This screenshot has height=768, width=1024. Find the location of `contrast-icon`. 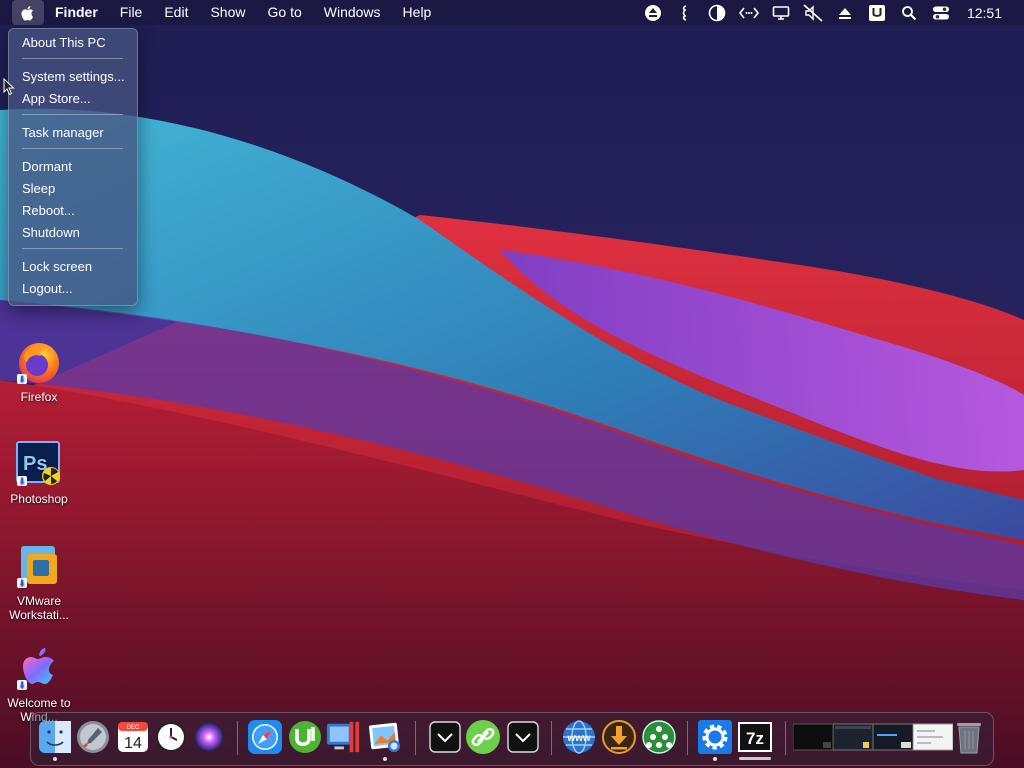

contrast-icon is located at coordinates (717, 13).